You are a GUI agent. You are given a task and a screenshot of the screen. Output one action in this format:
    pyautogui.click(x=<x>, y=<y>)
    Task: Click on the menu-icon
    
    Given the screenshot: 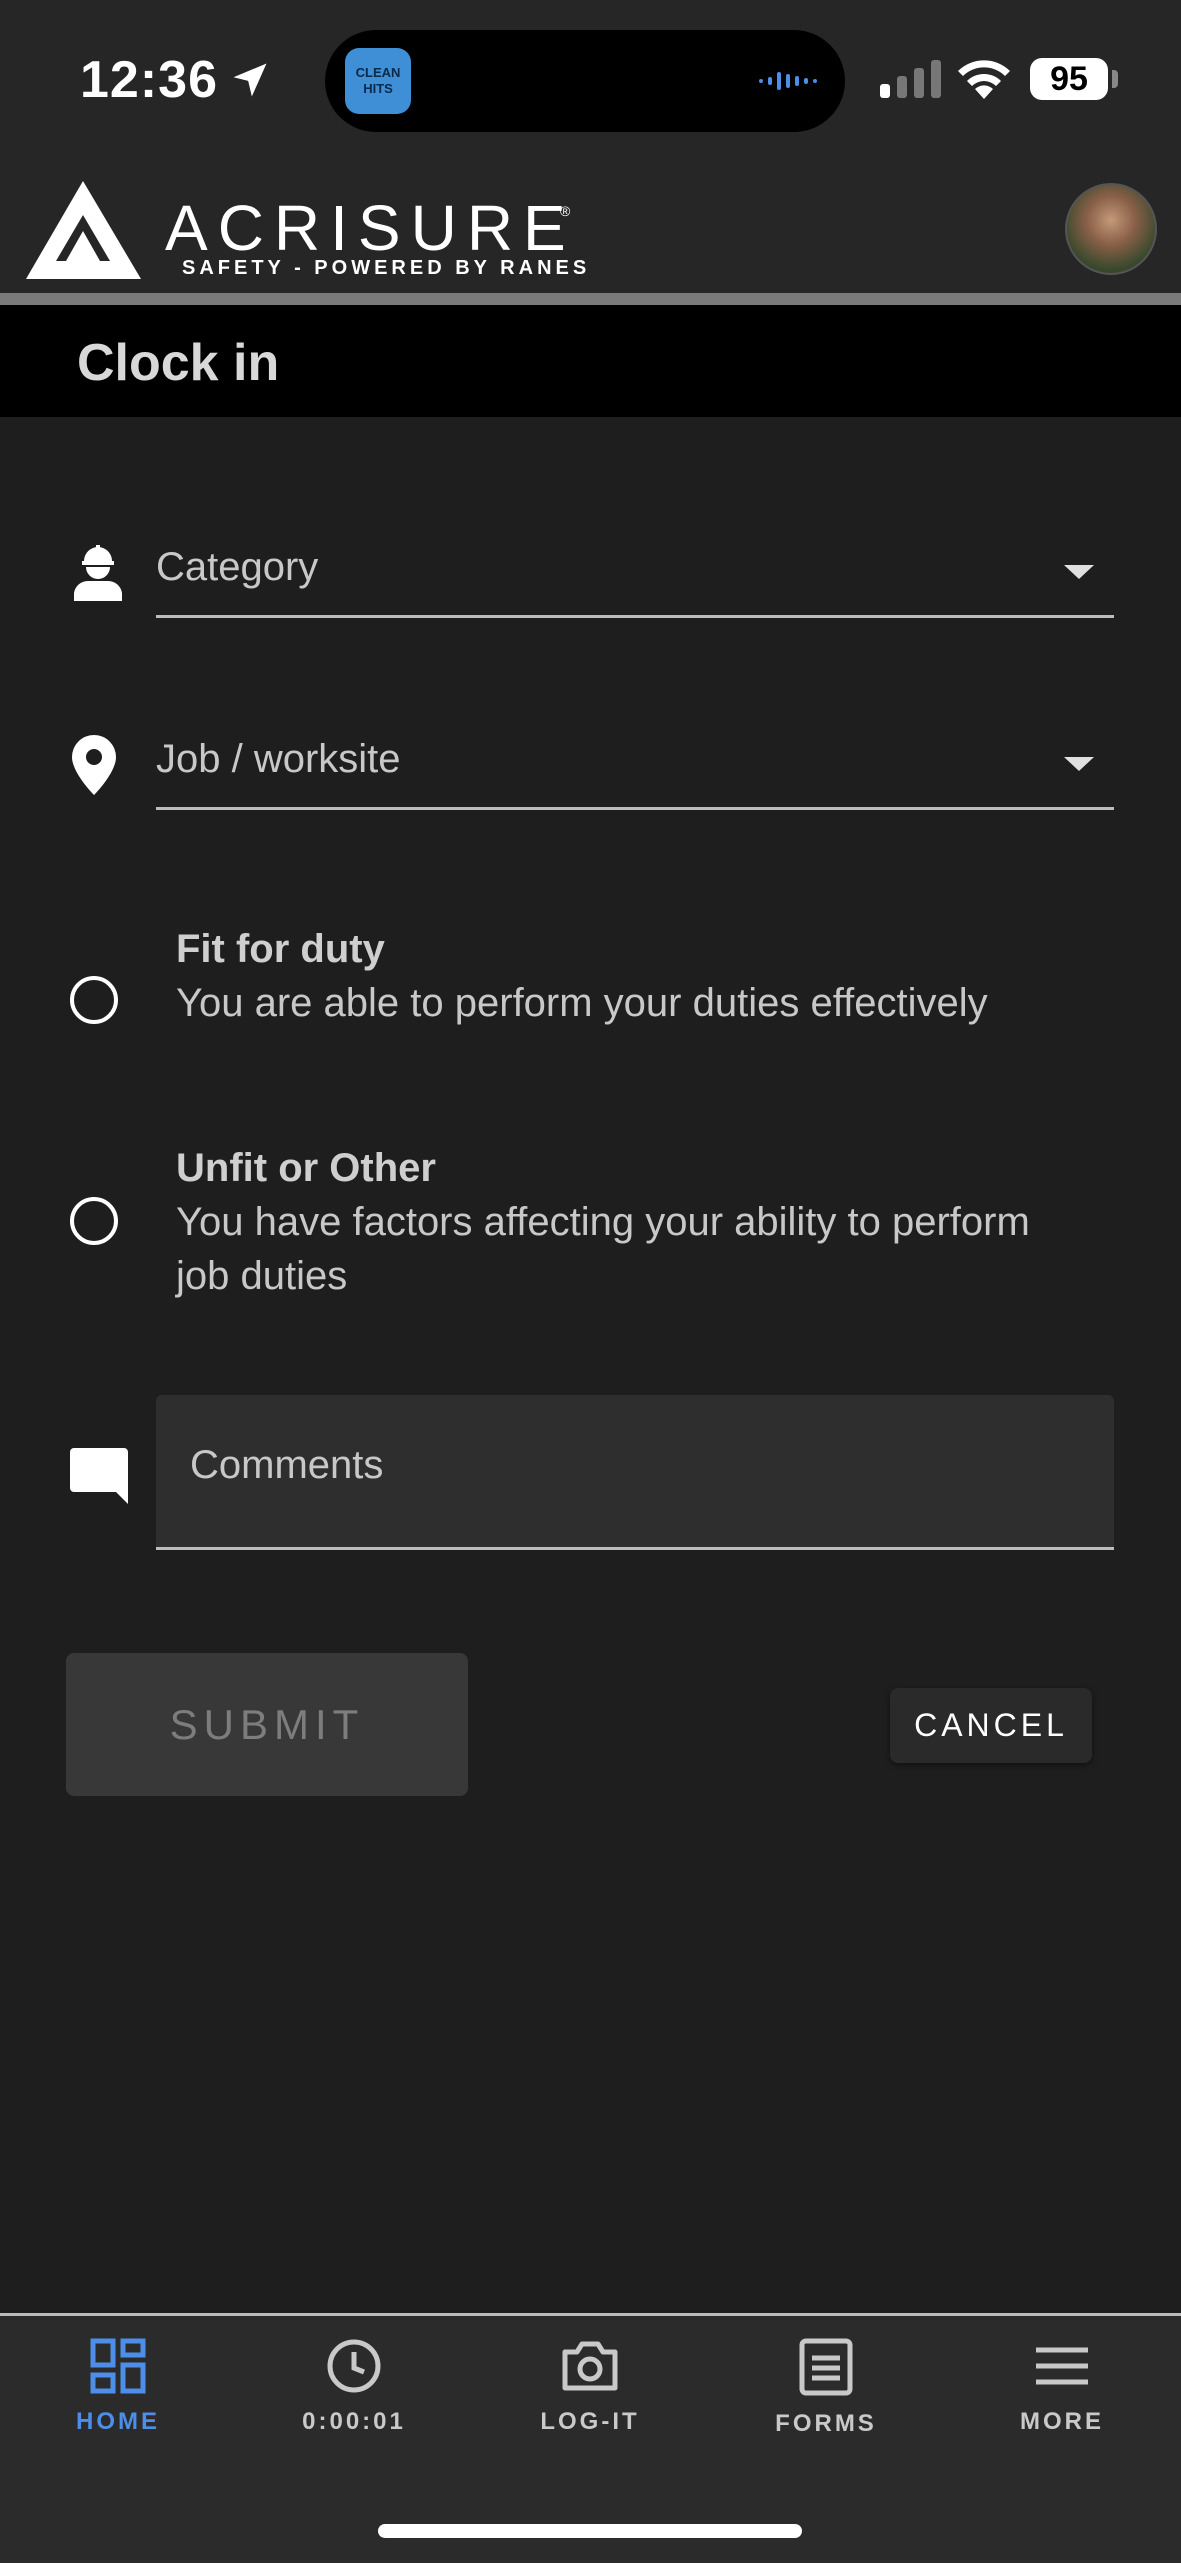 What is the action you would take?
    pyautogui.click(x=1062, y=2366)
    